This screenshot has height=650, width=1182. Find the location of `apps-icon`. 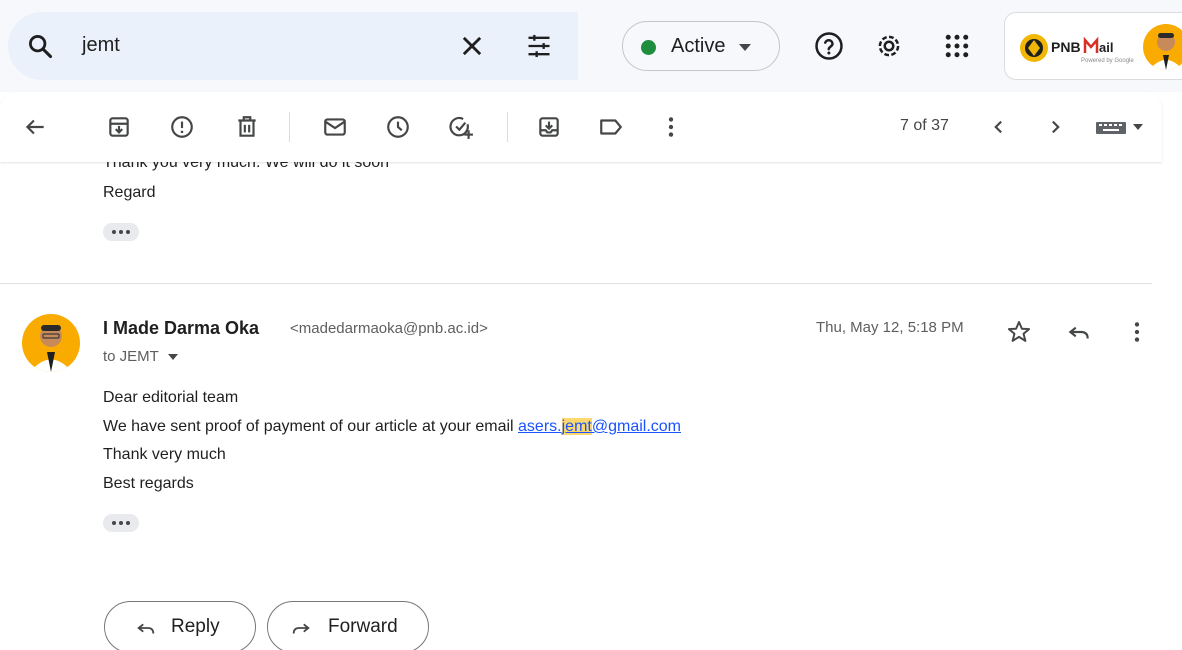

apps-icon is located at coordinates (957, 46).